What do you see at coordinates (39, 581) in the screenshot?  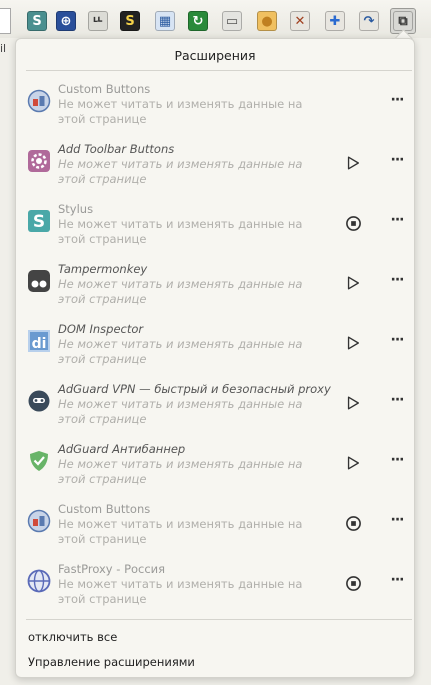 I see `globe-icon` at bounding box center [39, 581].